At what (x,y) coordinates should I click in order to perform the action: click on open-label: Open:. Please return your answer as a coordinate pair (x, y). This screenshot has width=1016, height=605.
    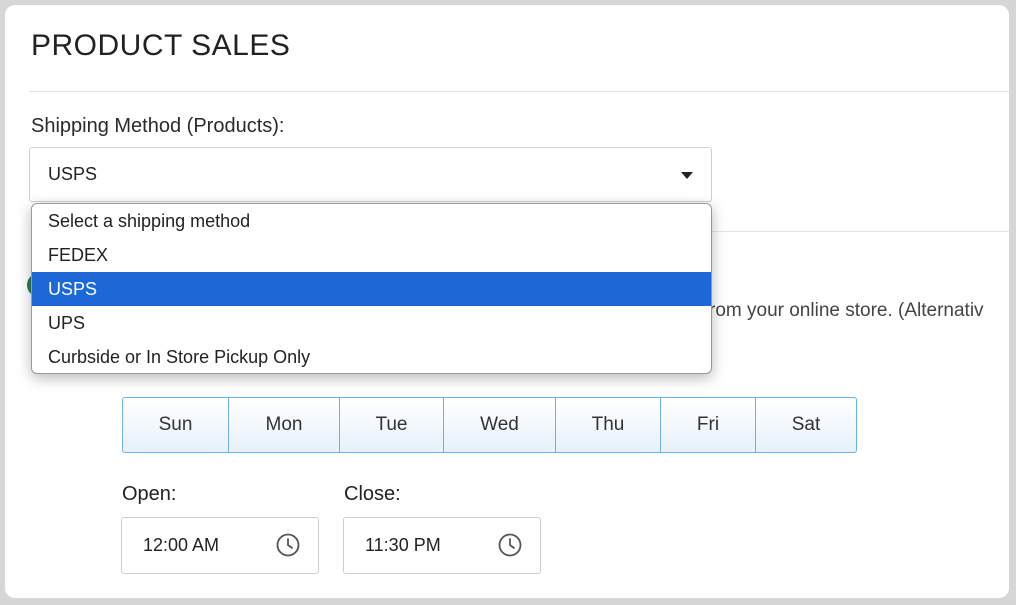
    Looking at the image, I should click on (149, 494).